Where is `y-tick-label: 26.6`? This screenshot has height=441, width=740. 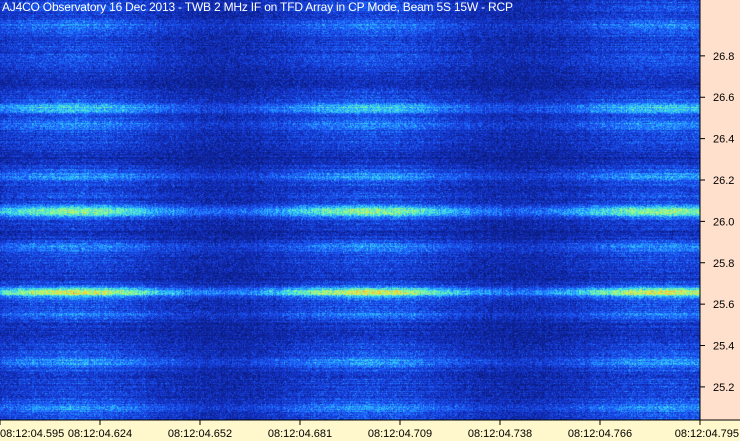 y-tick-label: 26.6 is located at coordinates (723, 98).